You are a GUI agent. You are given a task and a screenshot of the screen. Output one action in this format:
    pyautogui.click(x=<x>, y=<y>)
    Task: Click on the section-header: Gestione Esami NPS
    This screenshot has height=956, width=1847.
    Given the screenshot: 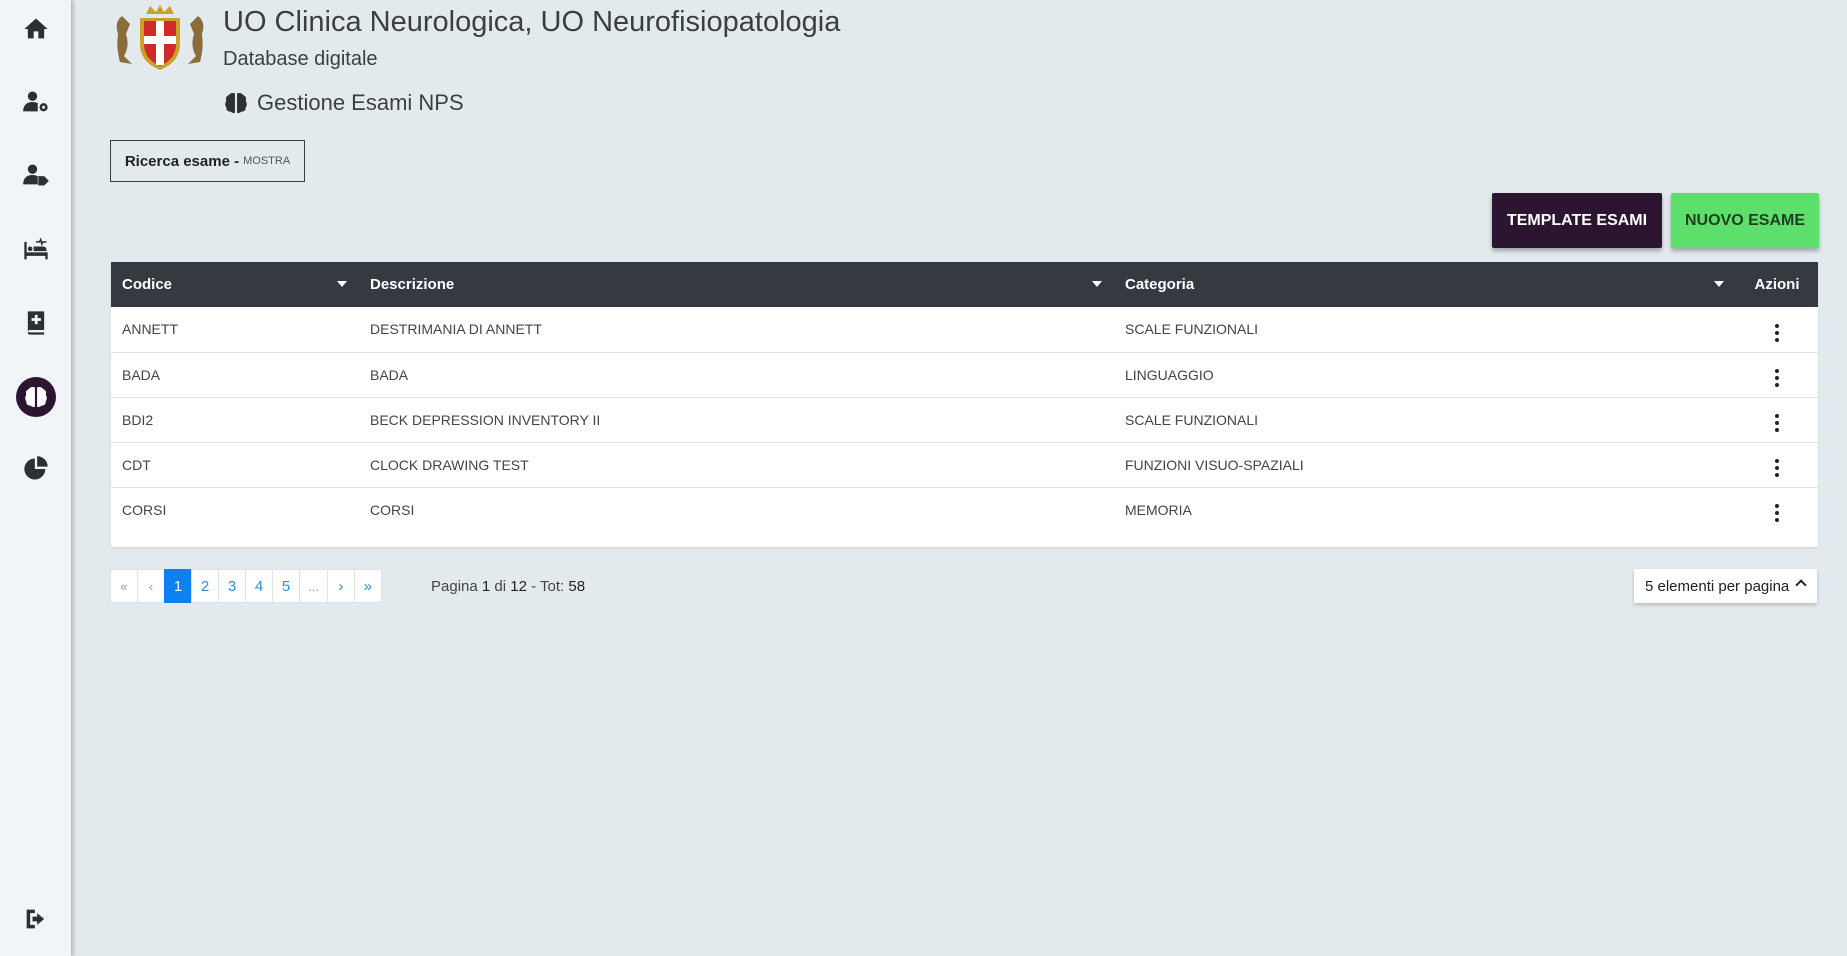 What is the action you would take?
    pyautogui.click(x=343, y=103)
    